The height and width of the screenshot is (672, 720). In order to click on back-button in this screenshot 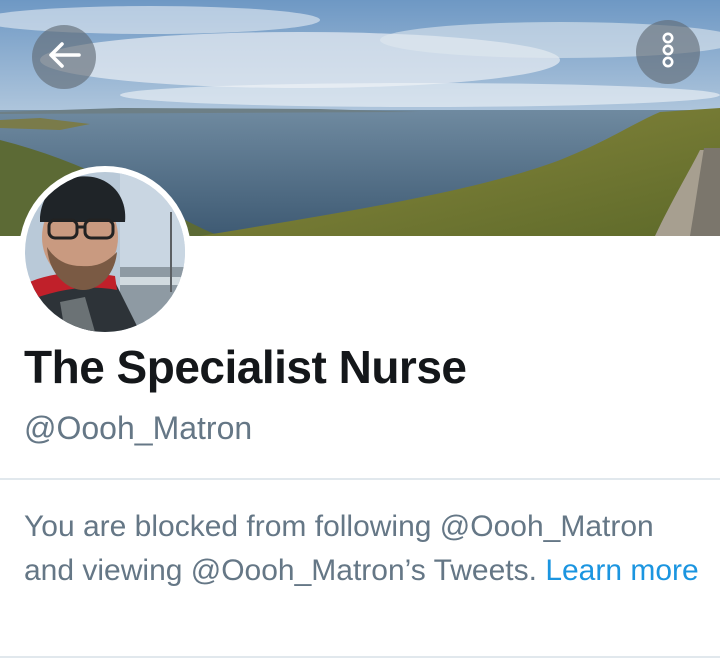, I will do `click(64, 57)`.